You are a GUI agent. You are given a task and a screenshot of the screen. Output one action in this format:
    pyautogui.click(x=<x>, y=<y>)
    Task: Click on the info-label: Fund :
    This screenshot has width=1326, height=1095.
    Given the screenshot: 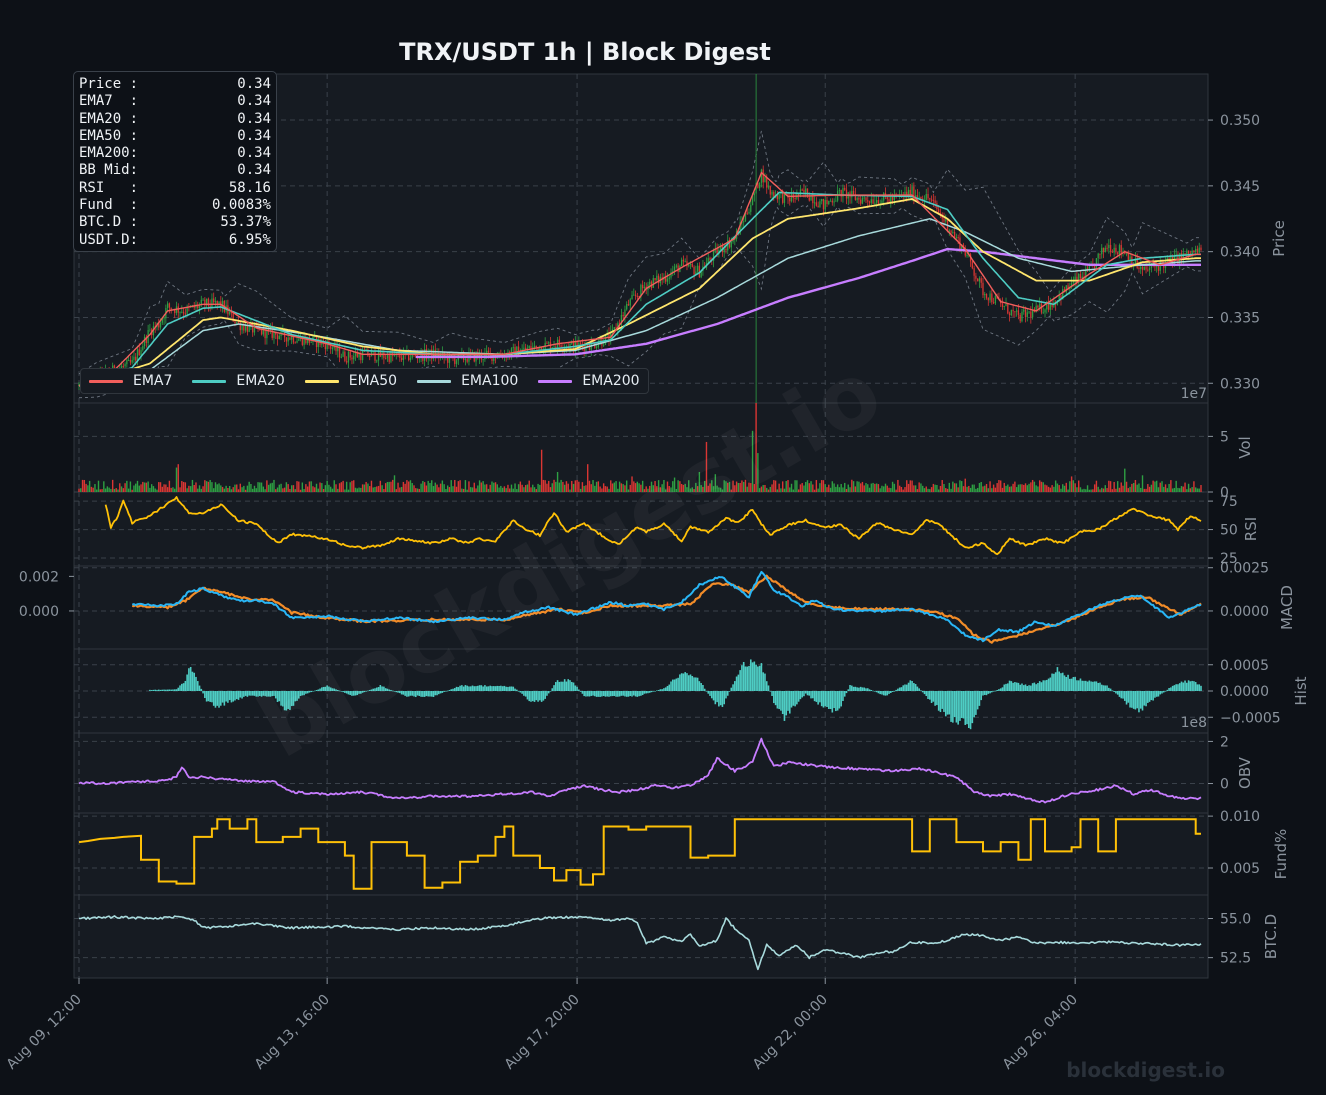 What is the action you would take?
    pyautogui.click(x=109, y=205)
    